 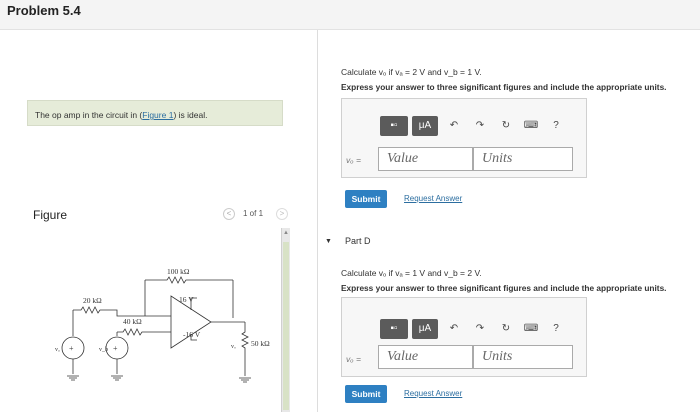 What do you see at coordinates (245, 380) in the screenshot?
I see `ground-load-icon` at bounding box center [245, 380].